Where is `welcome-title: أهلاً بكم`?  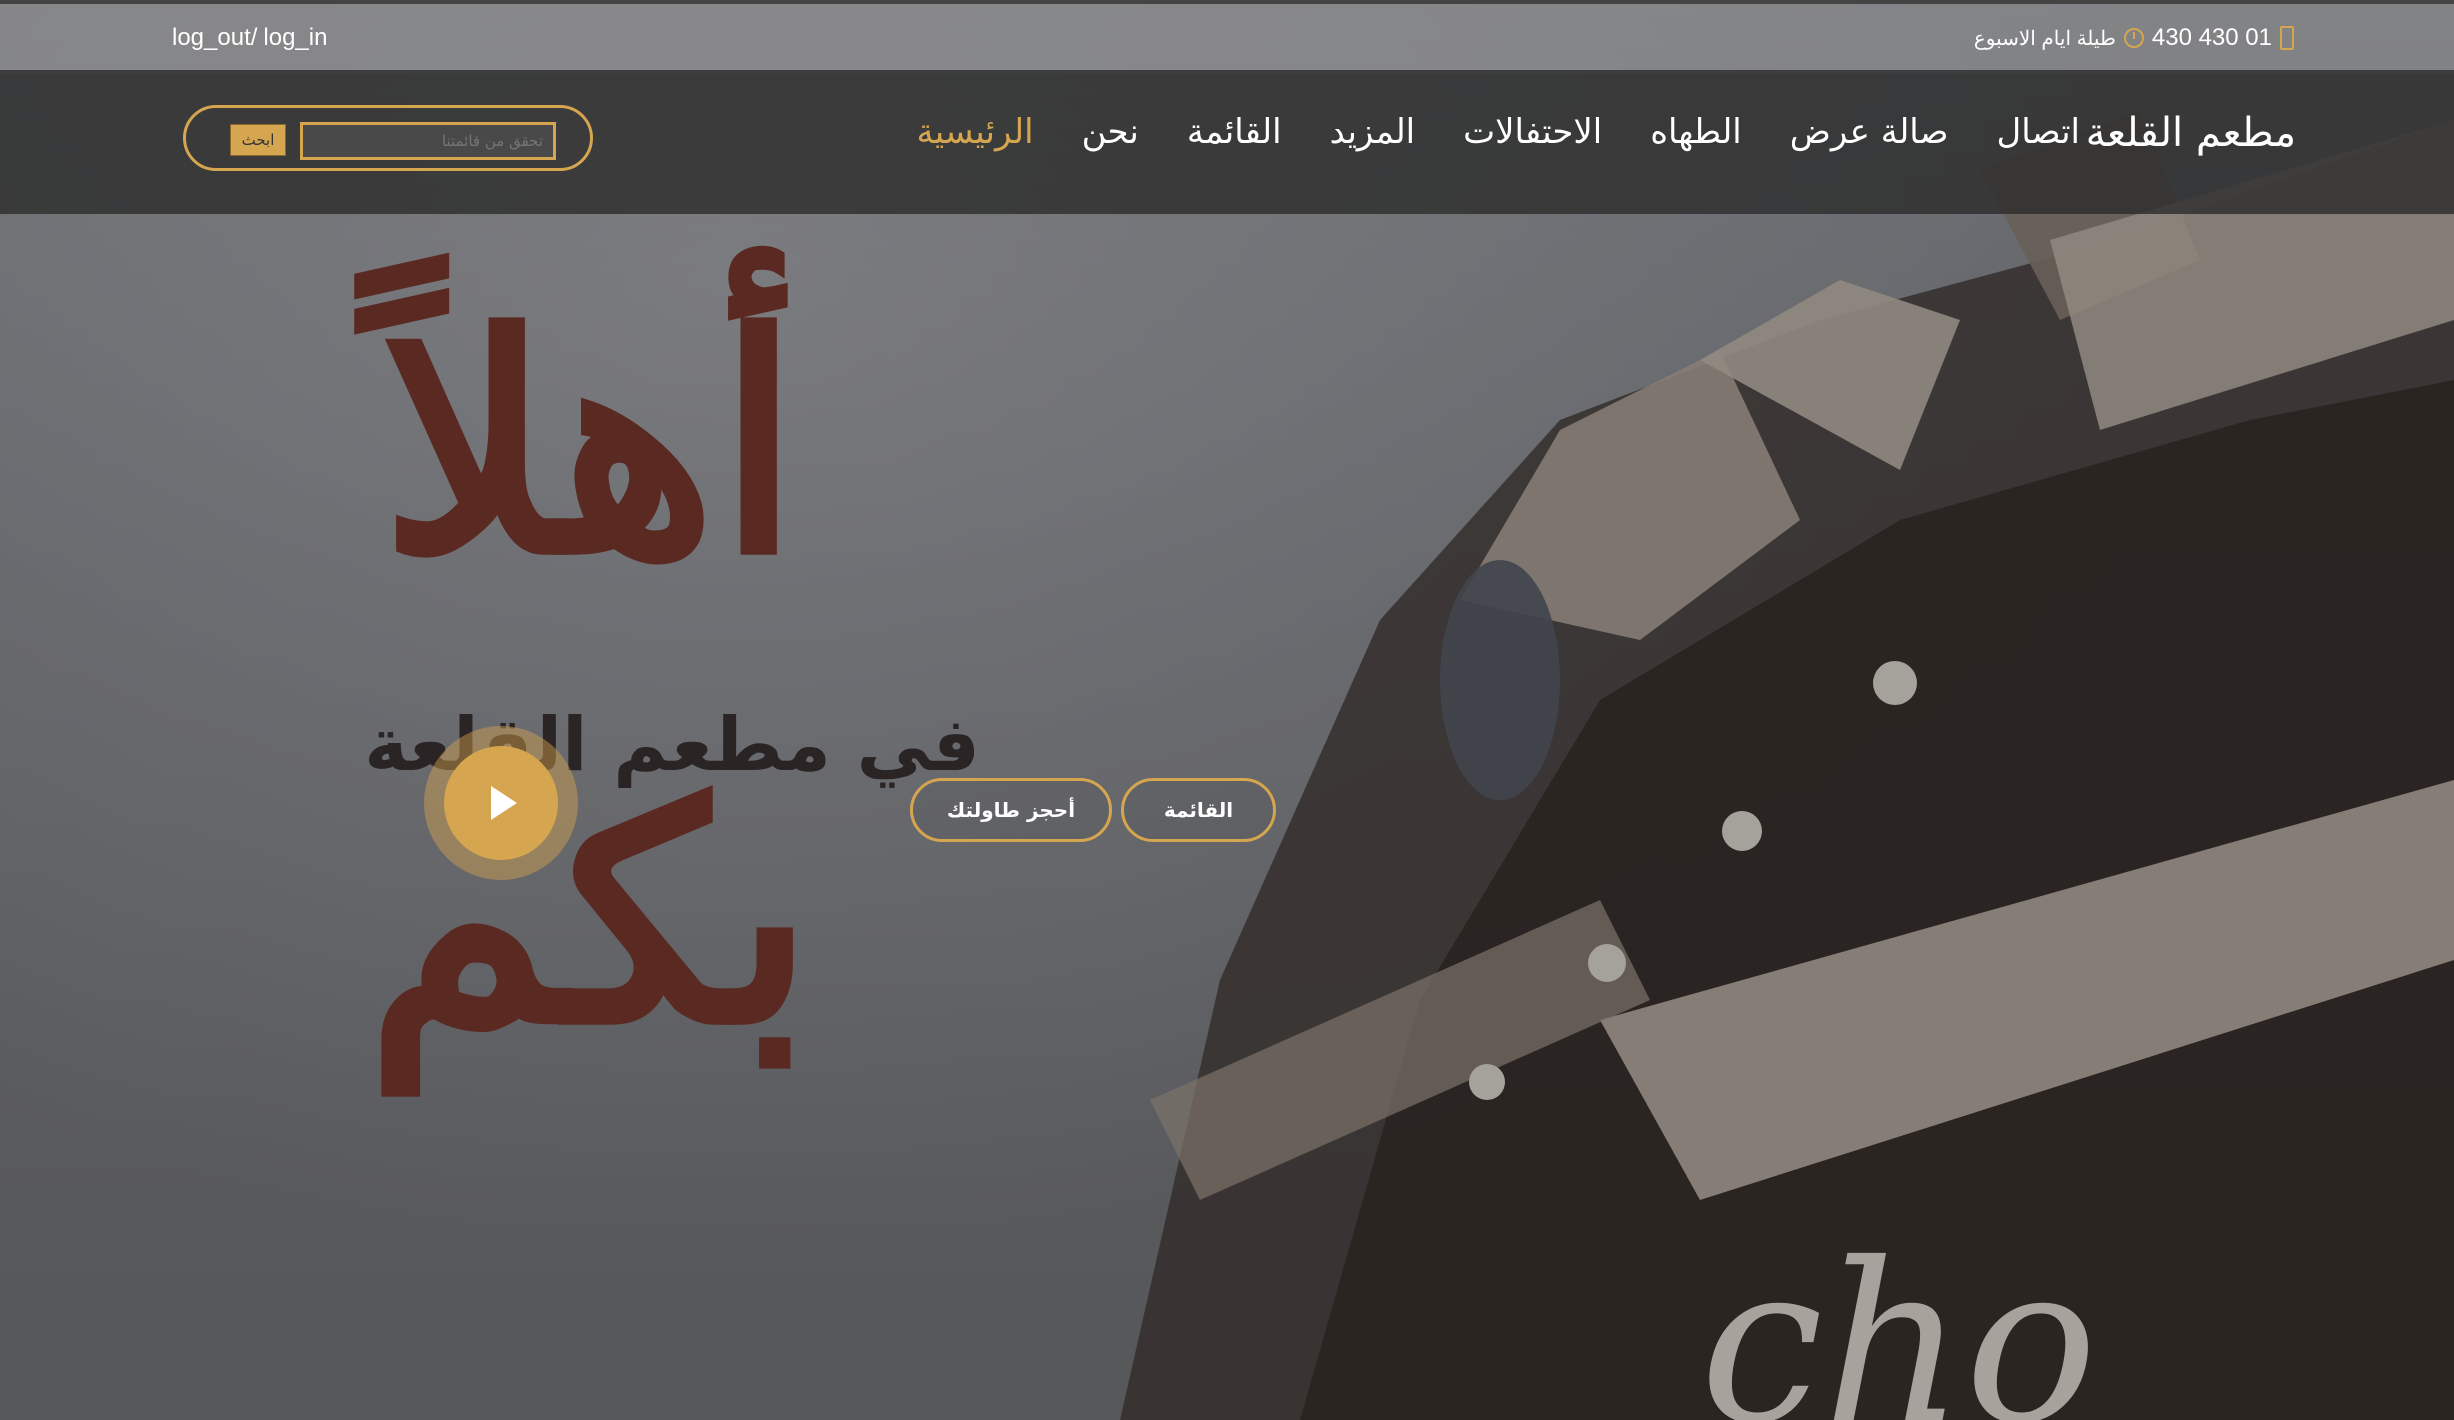 welcome-title: أهلاً بكم is located at coordinates (590, 679).